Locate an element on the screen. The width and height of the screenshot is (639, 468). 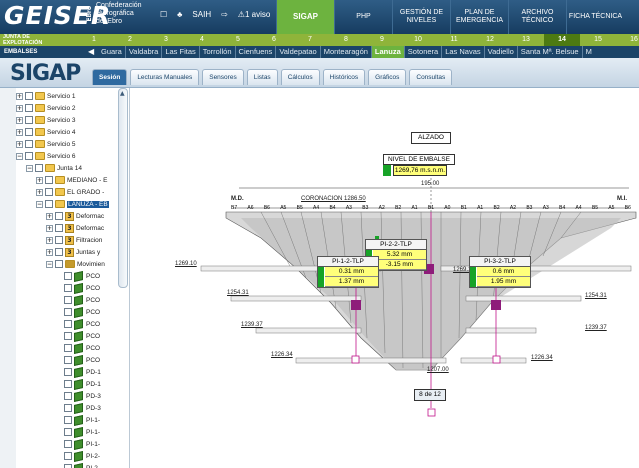
junta-number-11: 11 is located at coordinates (454, 40).